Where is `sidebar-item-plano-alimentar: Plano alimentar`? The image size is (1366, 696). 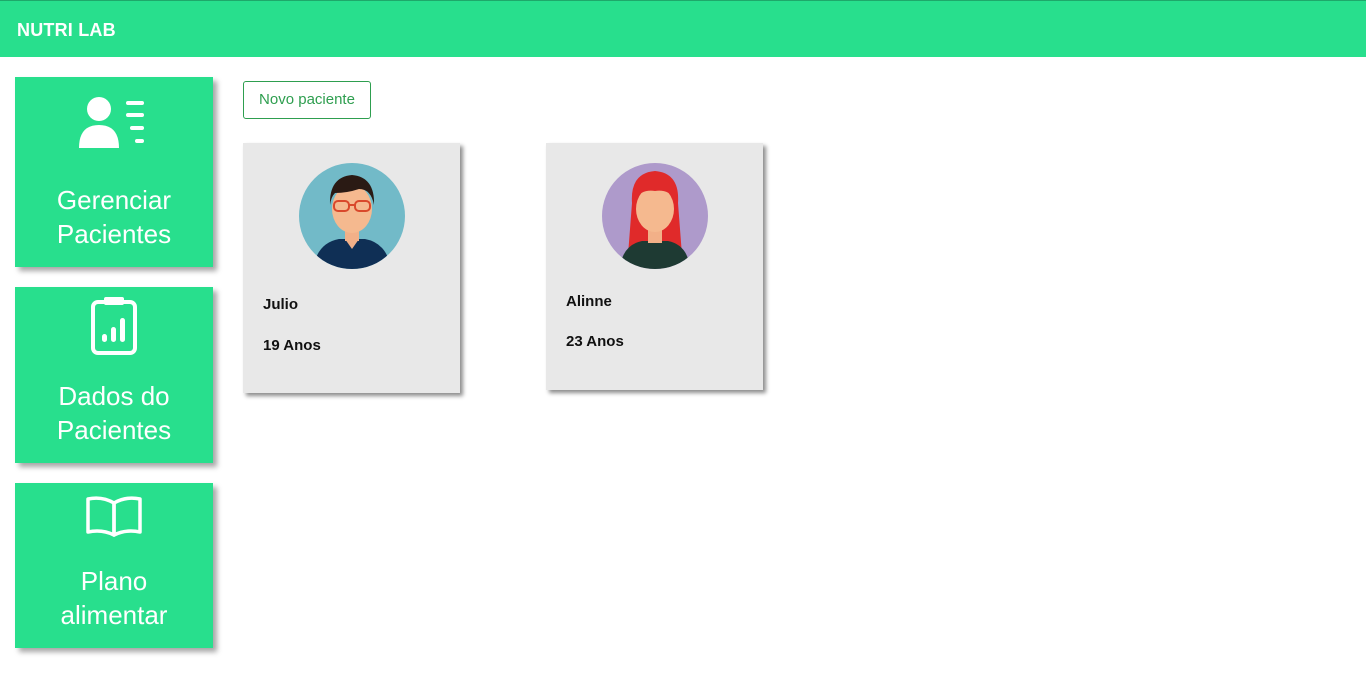
sidebar-item-plano-alimentar: Plano alimentar is located at coordinates (114, 565).